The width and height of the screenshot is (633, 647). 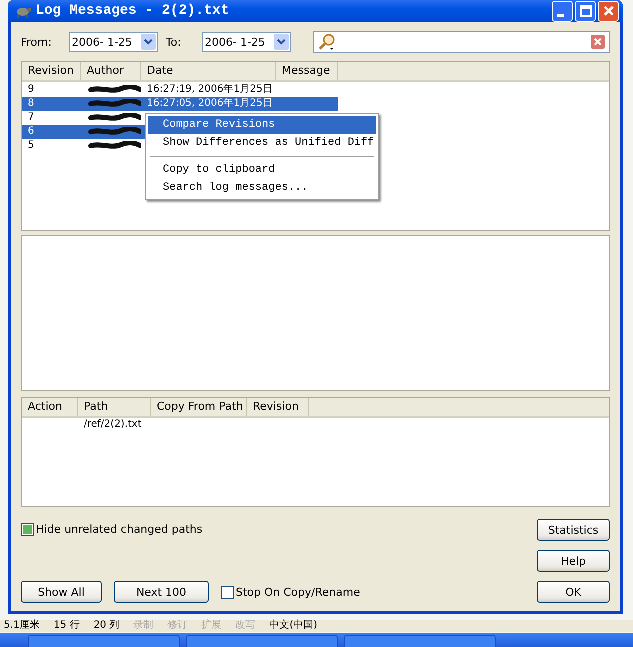 I want to click on table-cell-text: 5, so click(x=31, y=146).